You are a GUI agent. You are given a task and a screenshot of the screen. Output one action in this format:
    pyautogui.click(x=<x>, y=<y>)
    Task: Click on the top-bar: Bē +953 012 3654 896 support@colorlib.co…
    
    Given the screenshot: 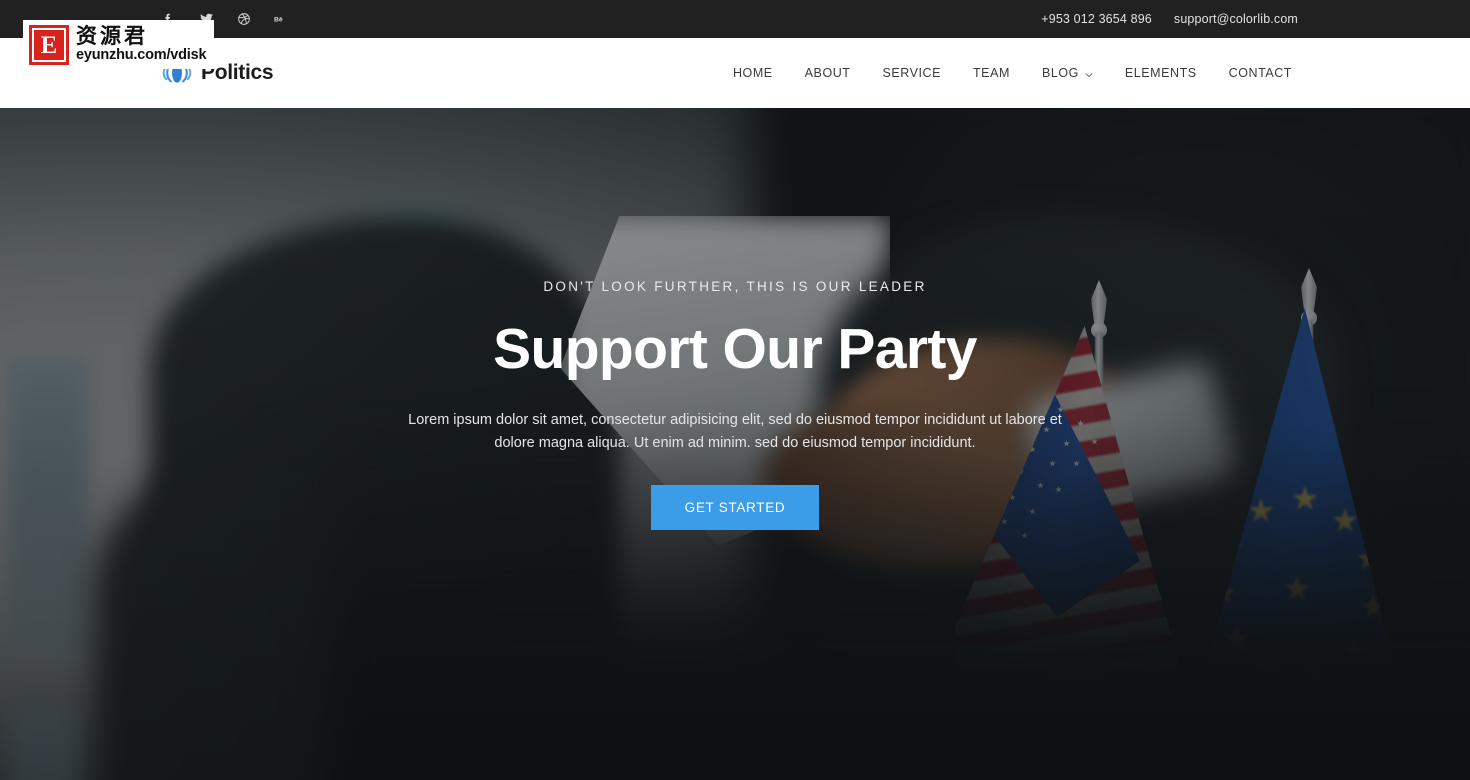 What is the action you would take?
    pyautogui.click(x=735, y=19)
    